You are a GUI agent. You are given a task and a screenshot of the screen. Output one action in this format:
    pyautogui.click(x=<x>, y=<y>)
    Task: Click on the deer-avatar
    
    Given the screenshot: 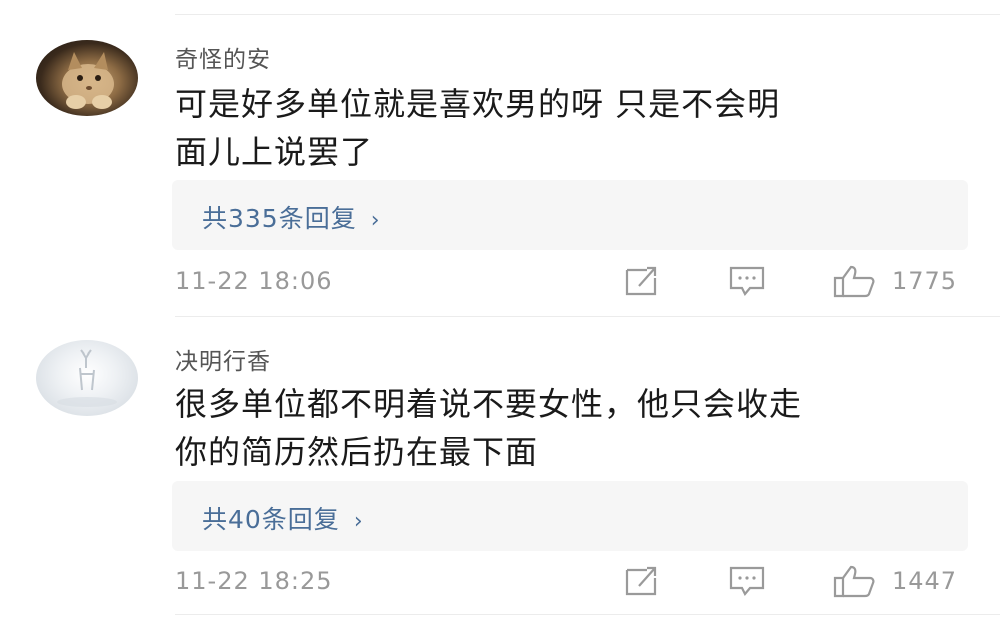 What is the action you would take?
    pyautogui.click(x=87, y=378)
    